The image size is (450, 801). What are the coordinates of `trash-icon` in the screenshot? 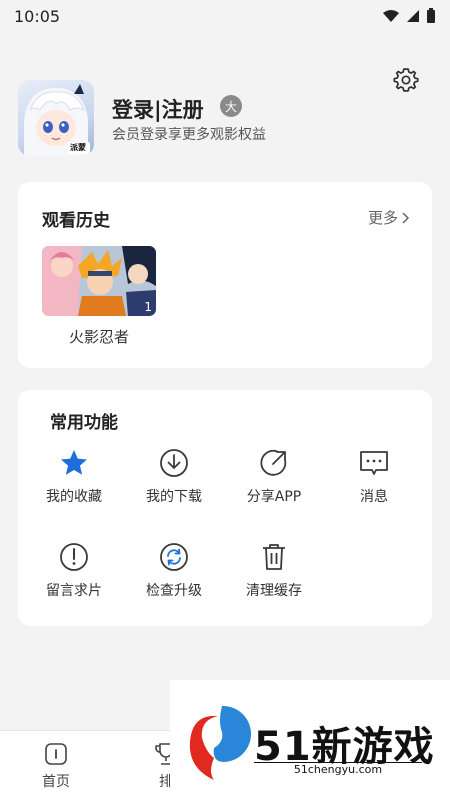 It's located at (274, 557).